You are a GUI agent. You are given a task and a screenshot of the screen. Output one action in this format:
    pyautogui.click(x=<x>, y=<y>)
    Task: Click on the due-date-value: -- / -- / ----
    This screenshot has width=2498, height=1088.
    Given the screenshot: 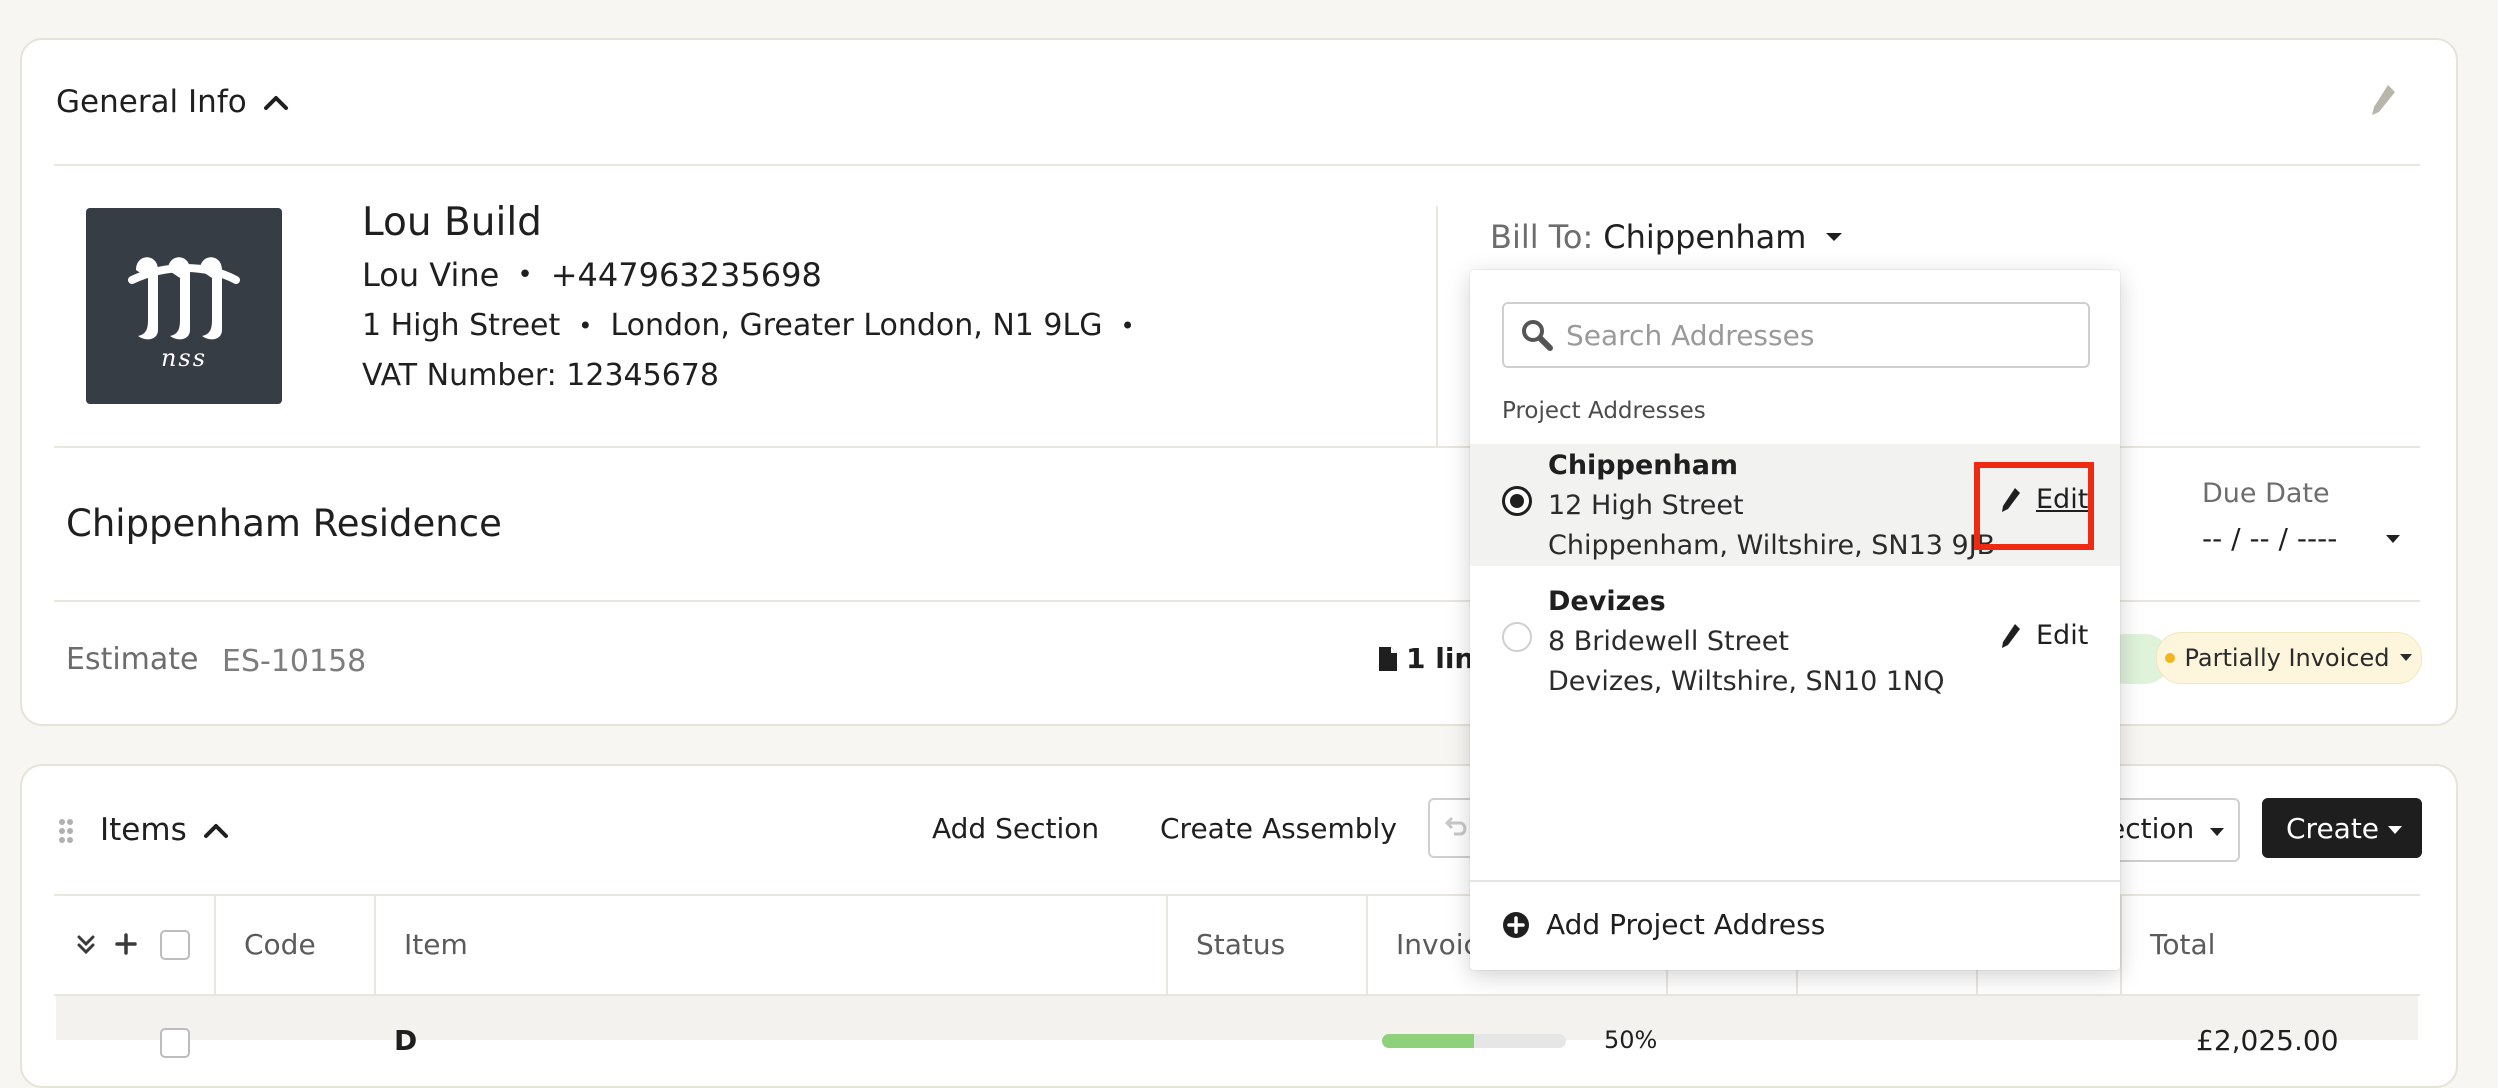 What is the action you would take?
    pyautogui.click(x=2270, y=538)
    